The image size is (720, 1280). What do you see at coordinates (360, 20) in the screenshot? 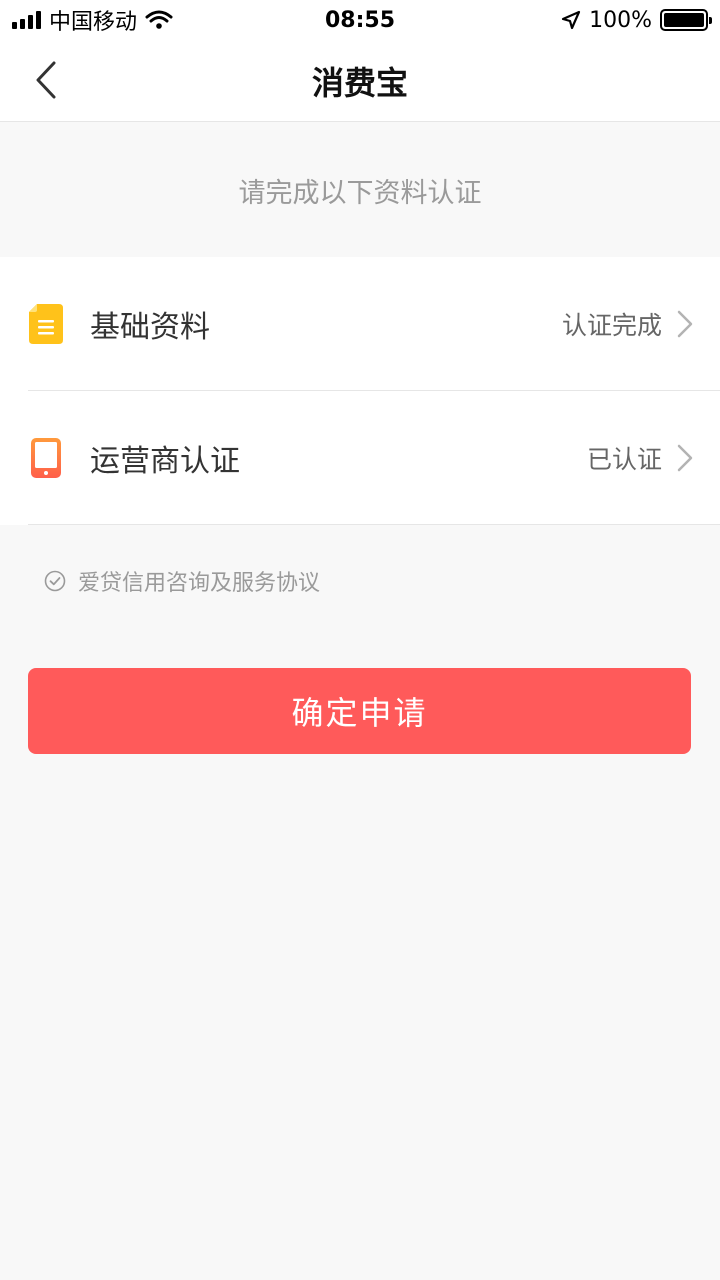
I see `status-bar: 中国移动 08:55 100%` at bounding box center [360, 20].